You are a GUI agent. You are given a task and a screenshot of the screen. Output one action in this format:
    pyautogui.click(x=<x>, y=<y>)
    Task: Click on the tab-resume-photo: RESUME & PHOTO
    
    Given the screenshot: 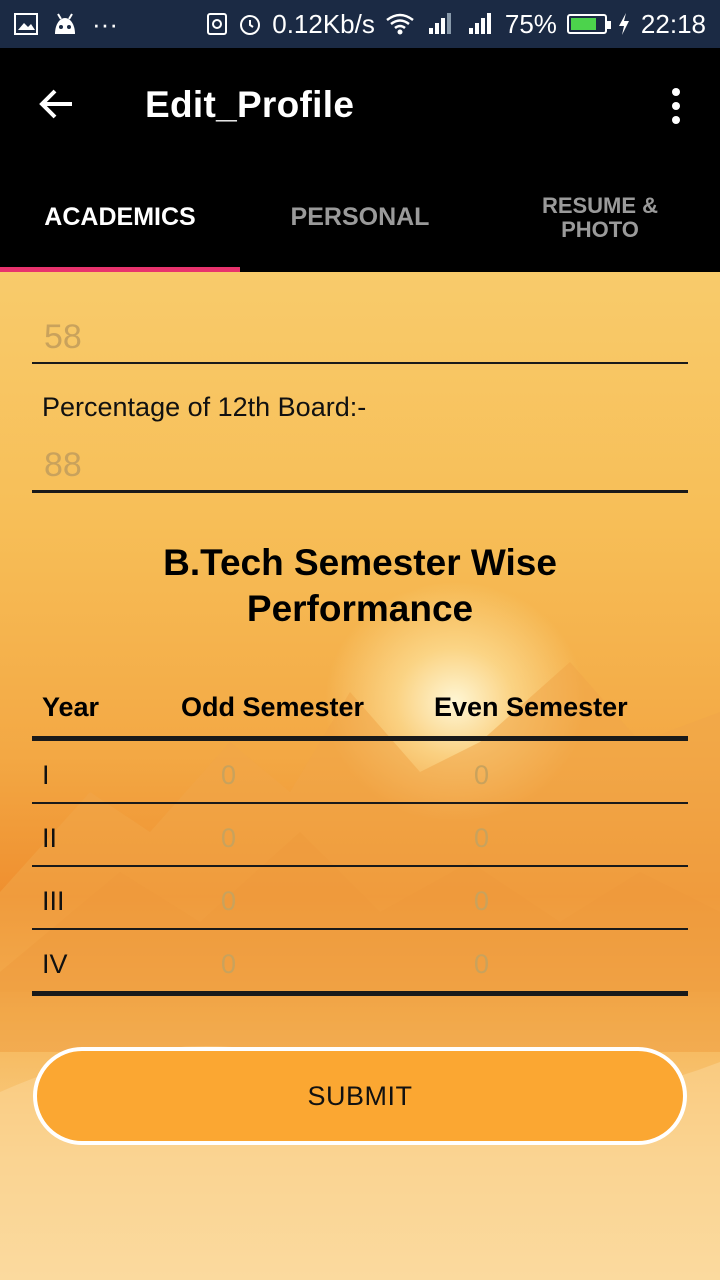 What is the action you would take?
    pyautogui.click(x=600, y=218)
    